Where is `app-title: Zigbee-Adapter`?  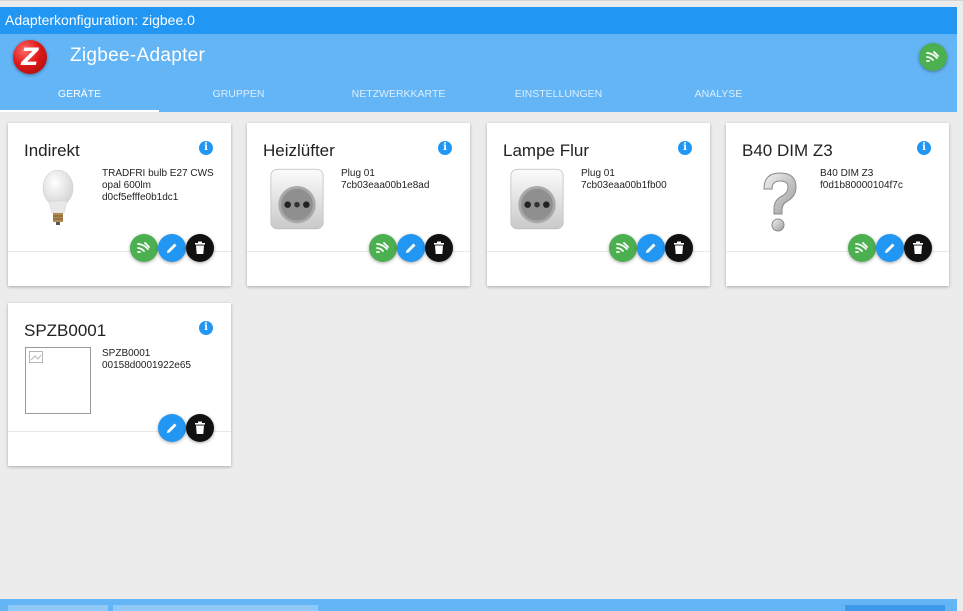
app-title: Zigbee-Adapter is located at coordinates (138, 55).